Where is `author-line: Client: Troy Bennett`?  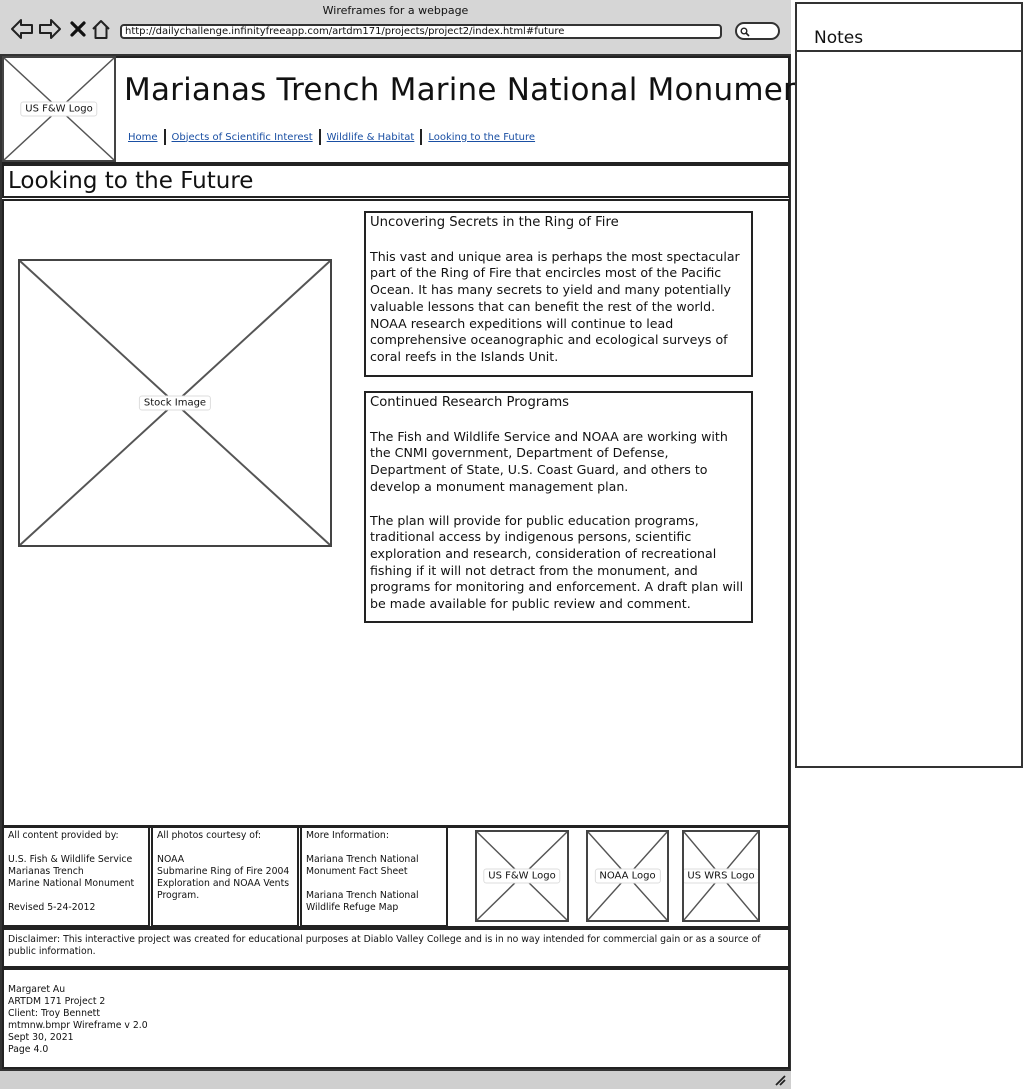 author-line: Client: Troy Bennett is located at coordinates (54, 1013).